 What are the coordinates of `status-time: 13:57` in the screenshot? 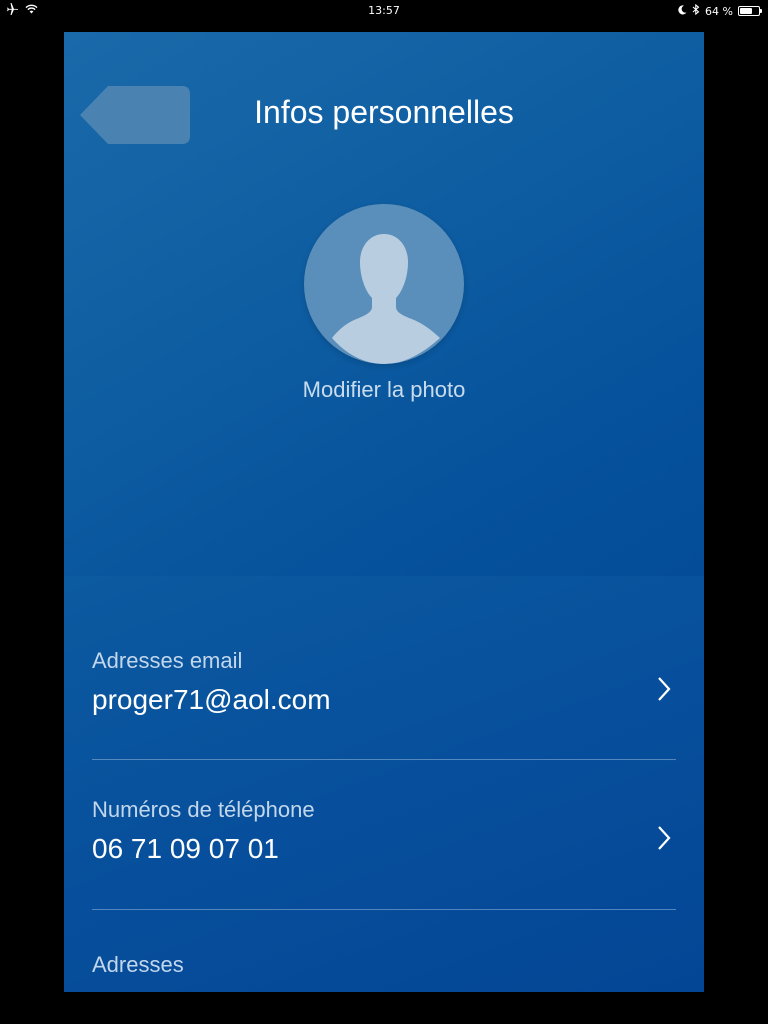 It's located at (384, 10).